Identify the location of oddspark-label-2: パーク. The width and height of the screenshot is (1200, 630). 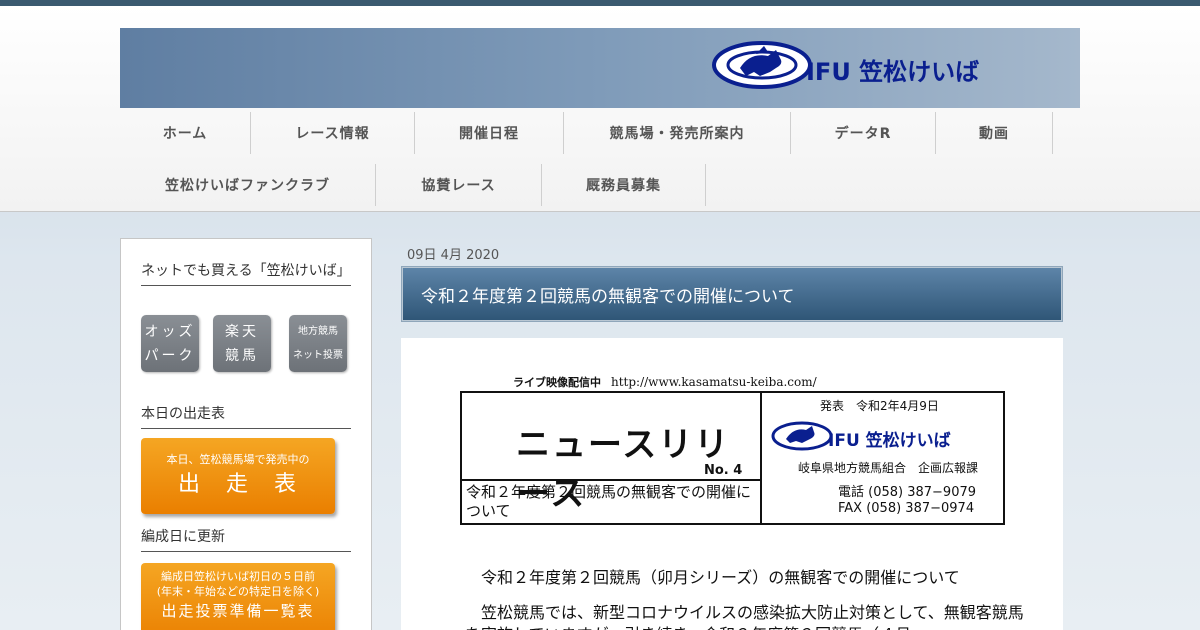
(170, 355).